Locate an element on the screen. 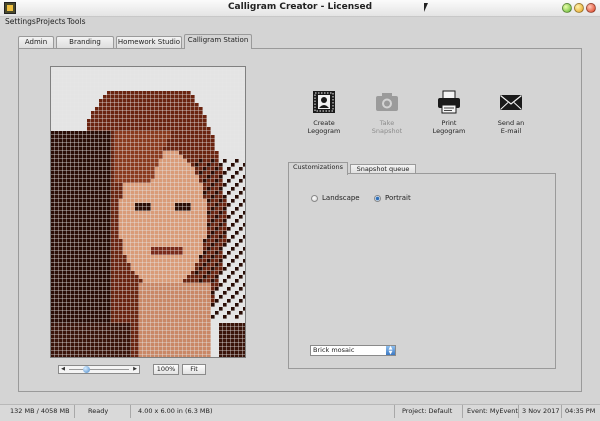  printer-icon is located at coordinates (449, 102).